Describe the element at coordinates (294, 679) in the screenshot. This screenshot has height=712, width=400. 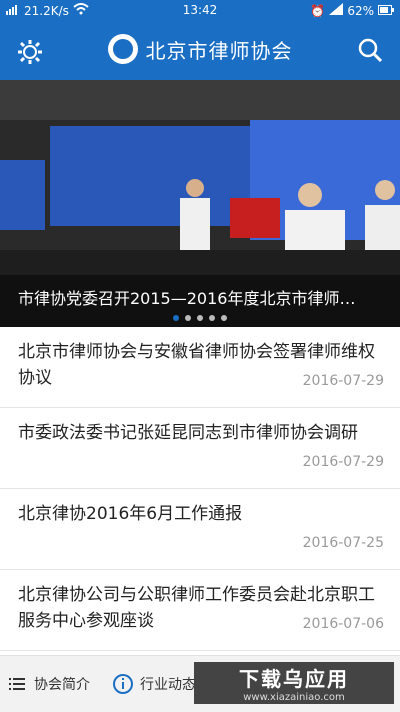
I see `watermark-title: 下载乌应用` at that location.